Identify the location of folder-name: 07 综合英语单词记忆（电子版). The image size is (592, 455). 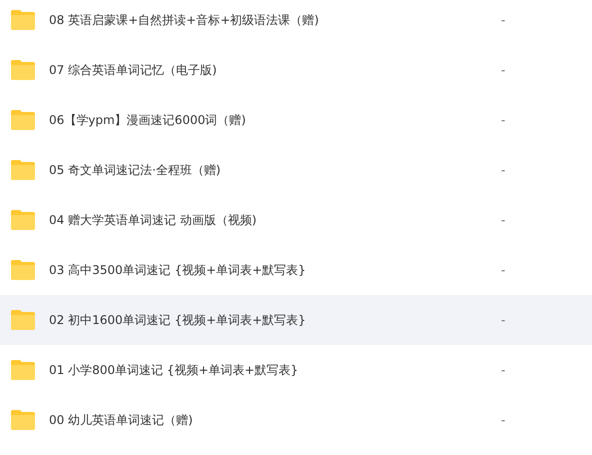
(133, 70).